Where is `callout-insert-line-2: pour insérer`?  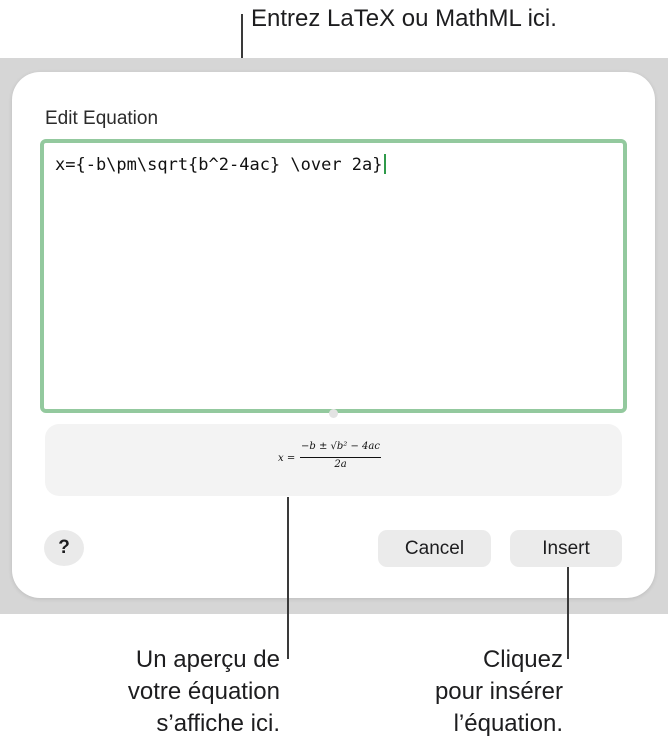 callout-insert-line-2: pour insérer is located at coordinates (498, 691).